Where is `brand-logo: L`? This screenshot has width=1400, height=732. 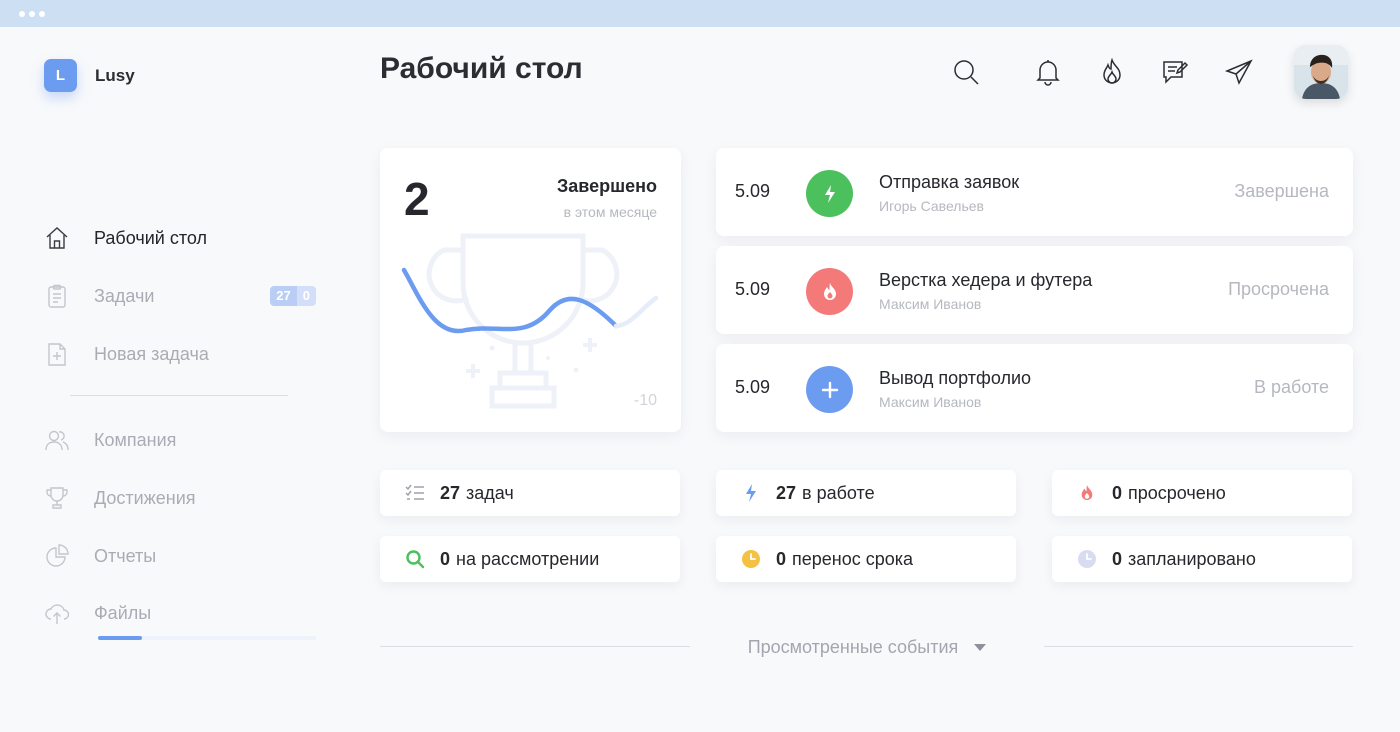
brand-logo: L is located at coordinates (60, 75).